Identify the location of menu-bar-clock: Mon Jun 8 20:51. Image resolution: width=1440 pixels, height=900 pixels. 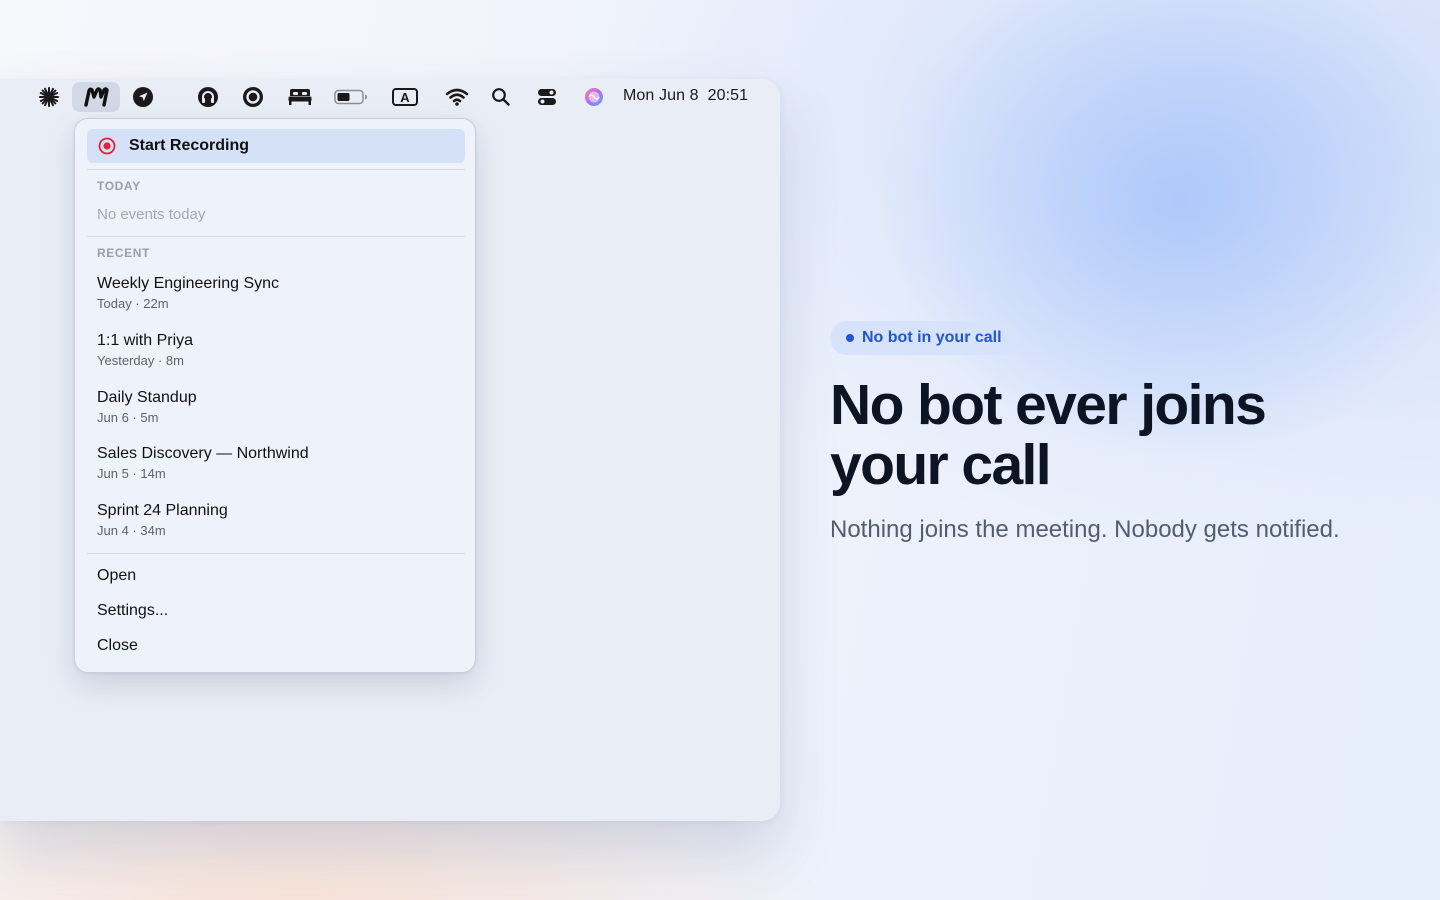
(685, 96).